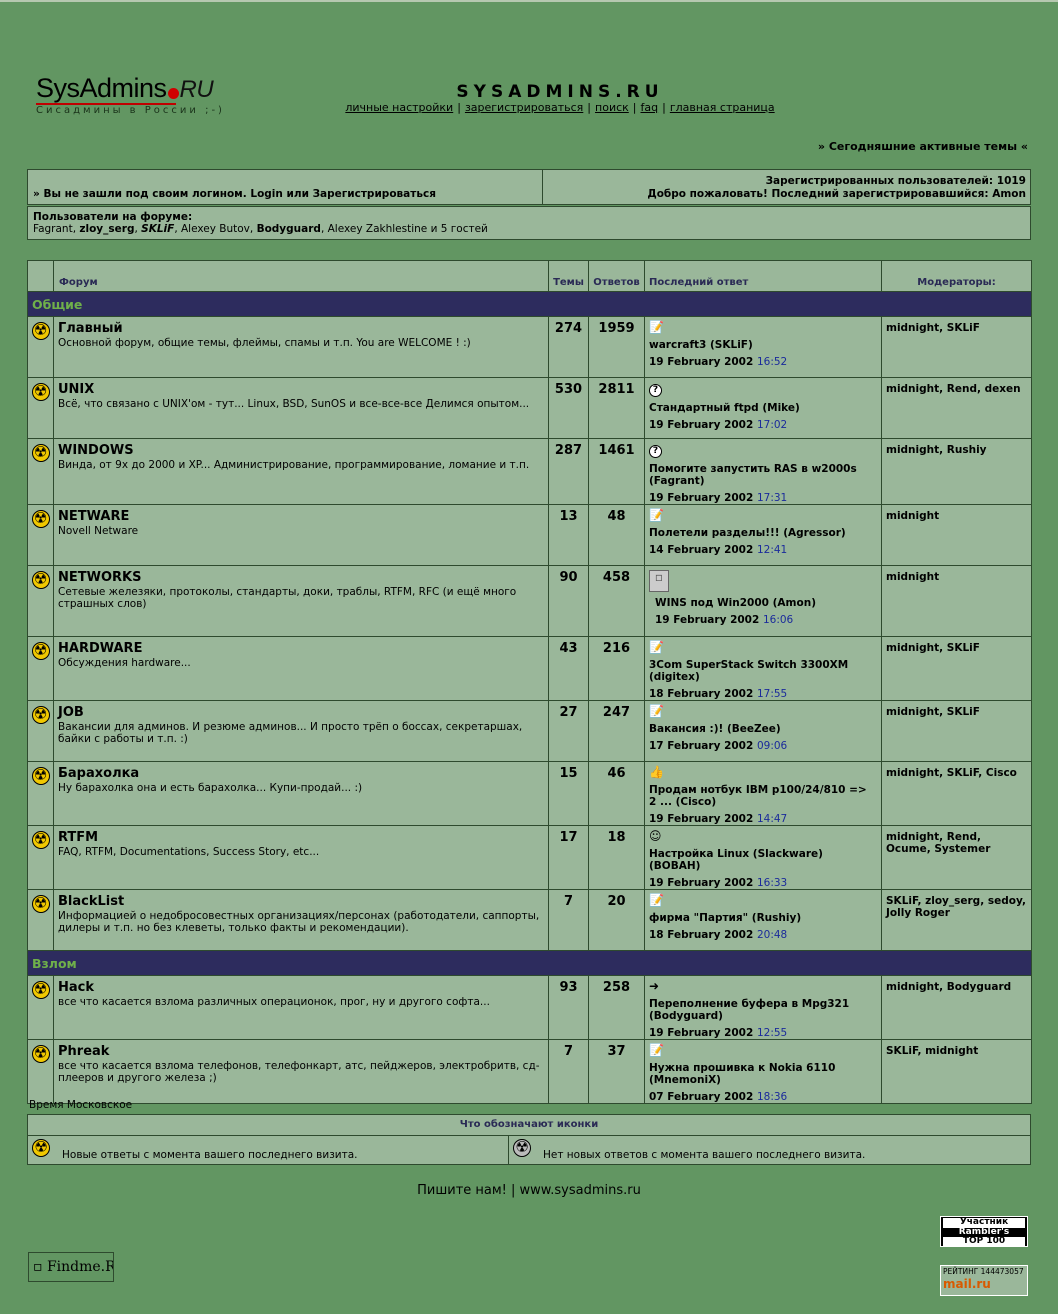  Describe the element at coordinates (984, 1231) in the screenshot. I see `rambler-top100-badge: Участник Rambler's TOP 100` at that location.